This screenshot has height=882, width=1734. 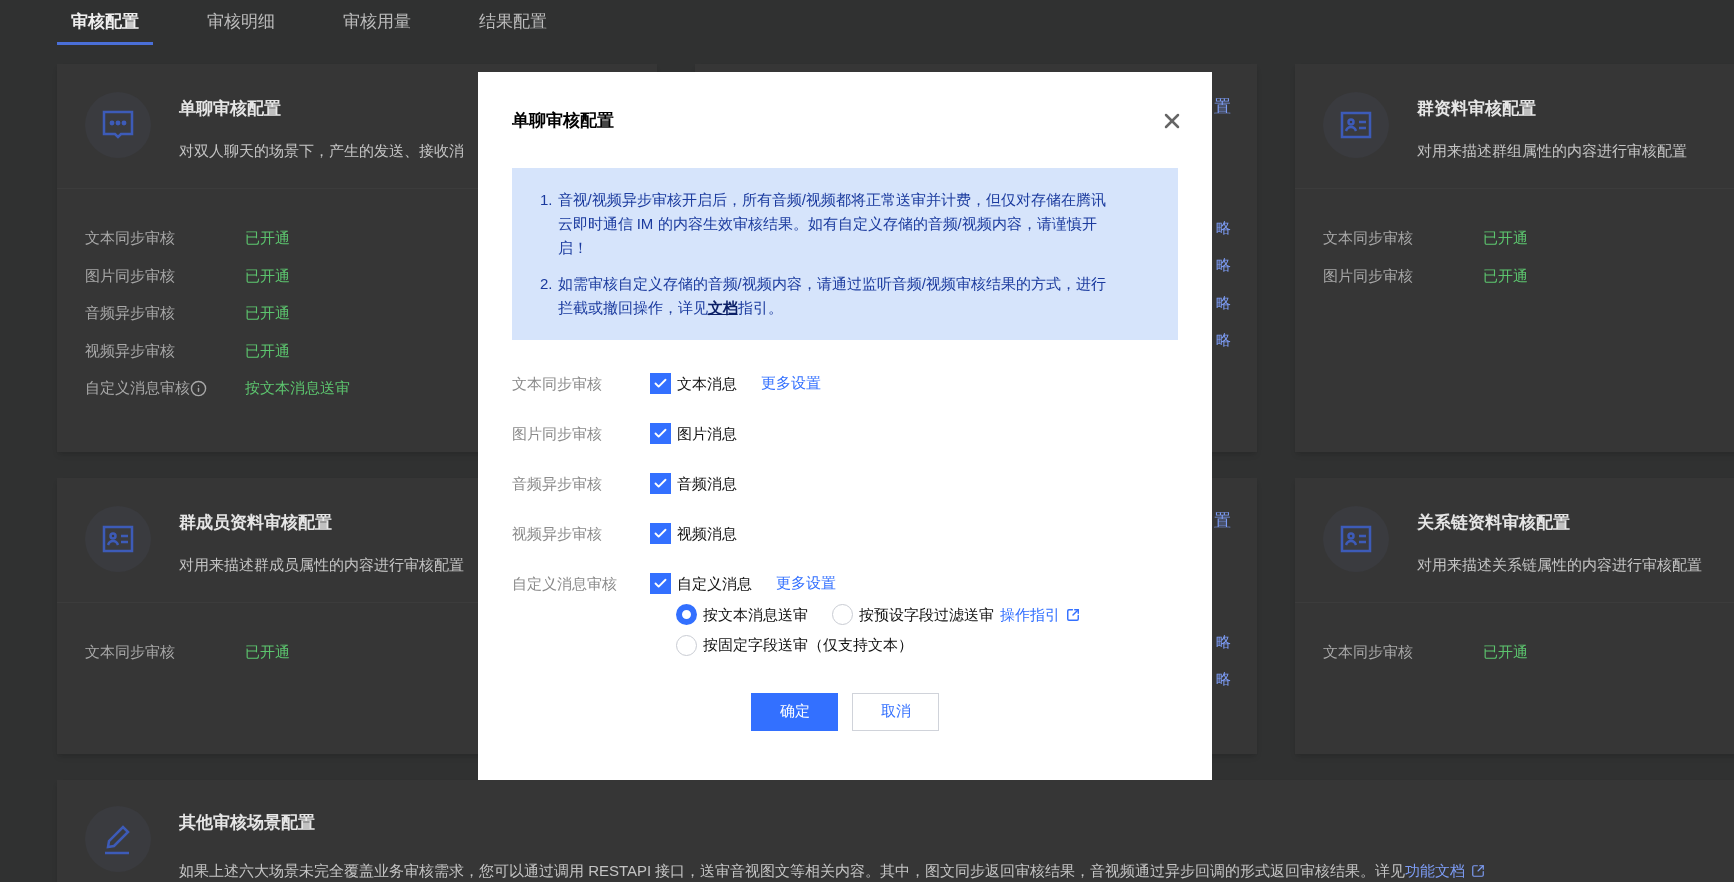 What do you see at coordinates (130, 313) in the screenshot?
I see `setting-label: 音频异步审核` at bounding box center [130, 313].